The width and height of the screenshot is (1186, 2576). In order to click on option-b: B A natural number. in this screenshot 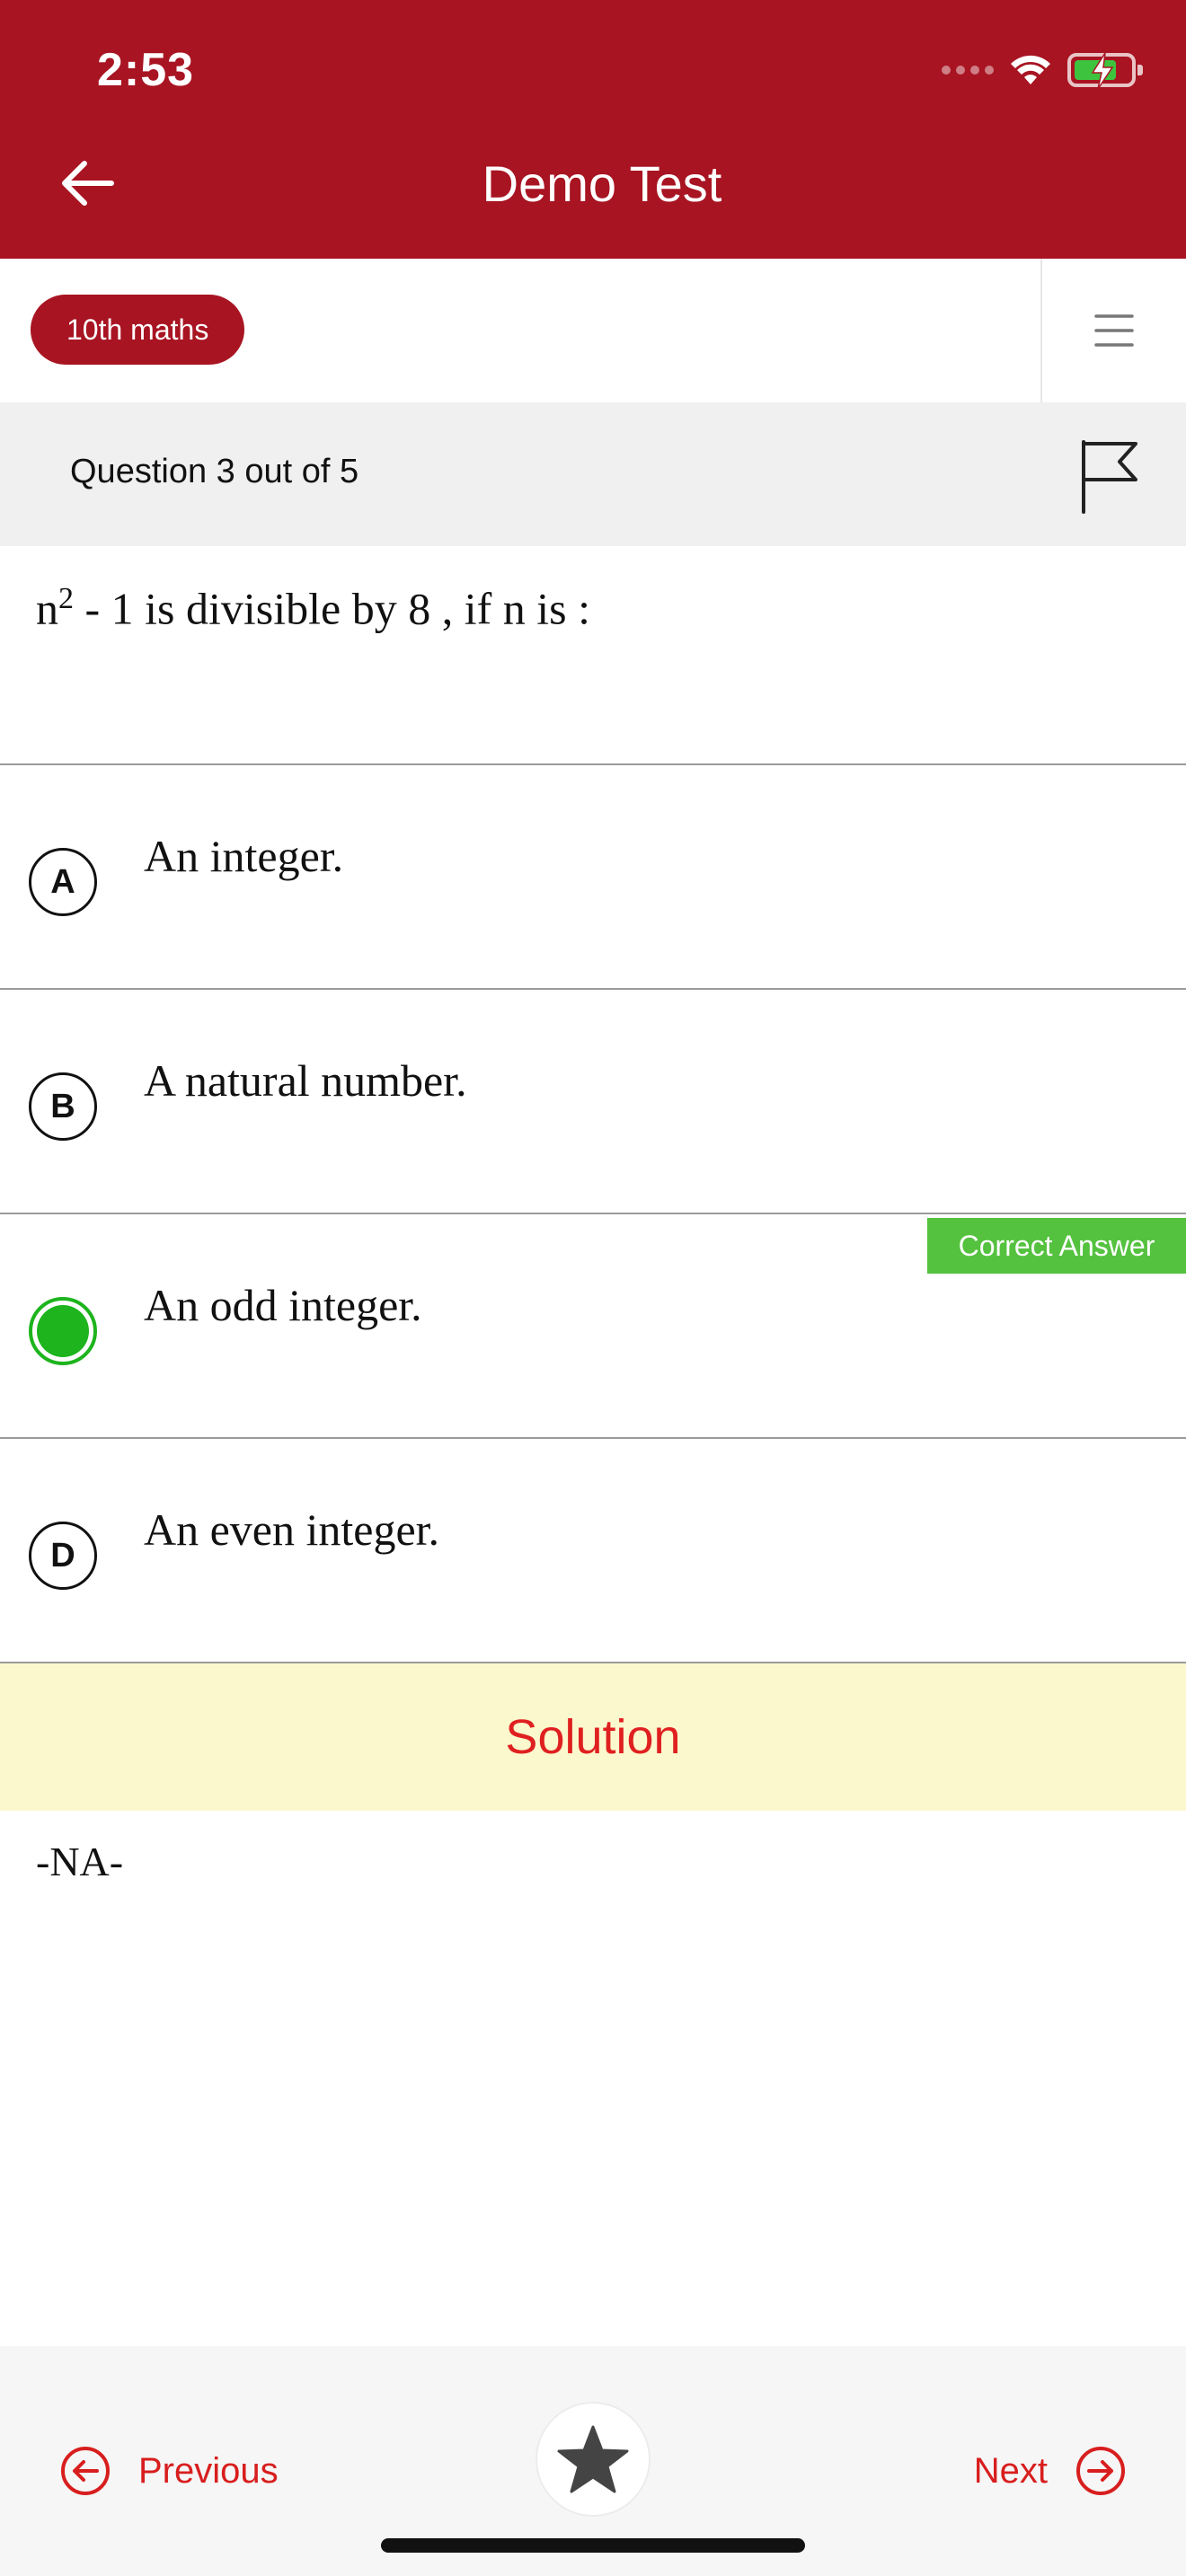, I will do `click(593, 1103)`.